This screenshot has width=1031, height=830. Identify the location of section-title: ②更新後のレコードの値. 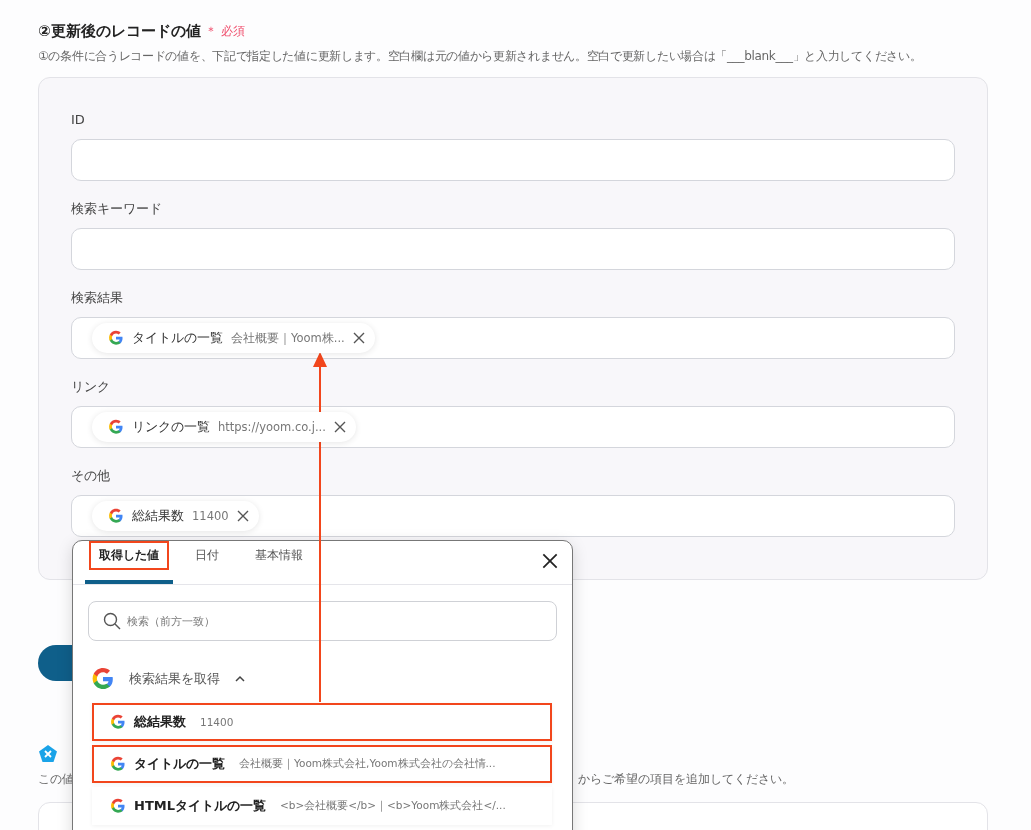
(119, 31).